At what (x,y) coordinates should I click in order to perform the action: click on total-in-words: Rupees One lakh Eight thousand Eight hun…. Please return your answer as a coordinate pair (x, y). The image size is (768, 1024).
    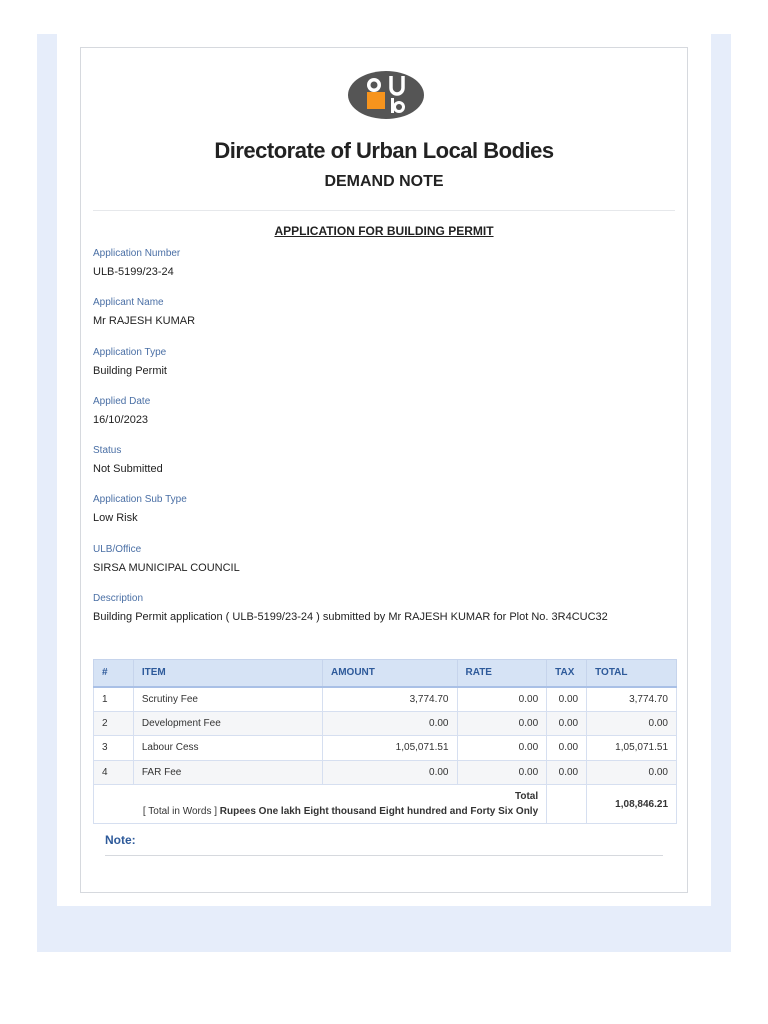
    Looking at the image, I should click on (379, 811).